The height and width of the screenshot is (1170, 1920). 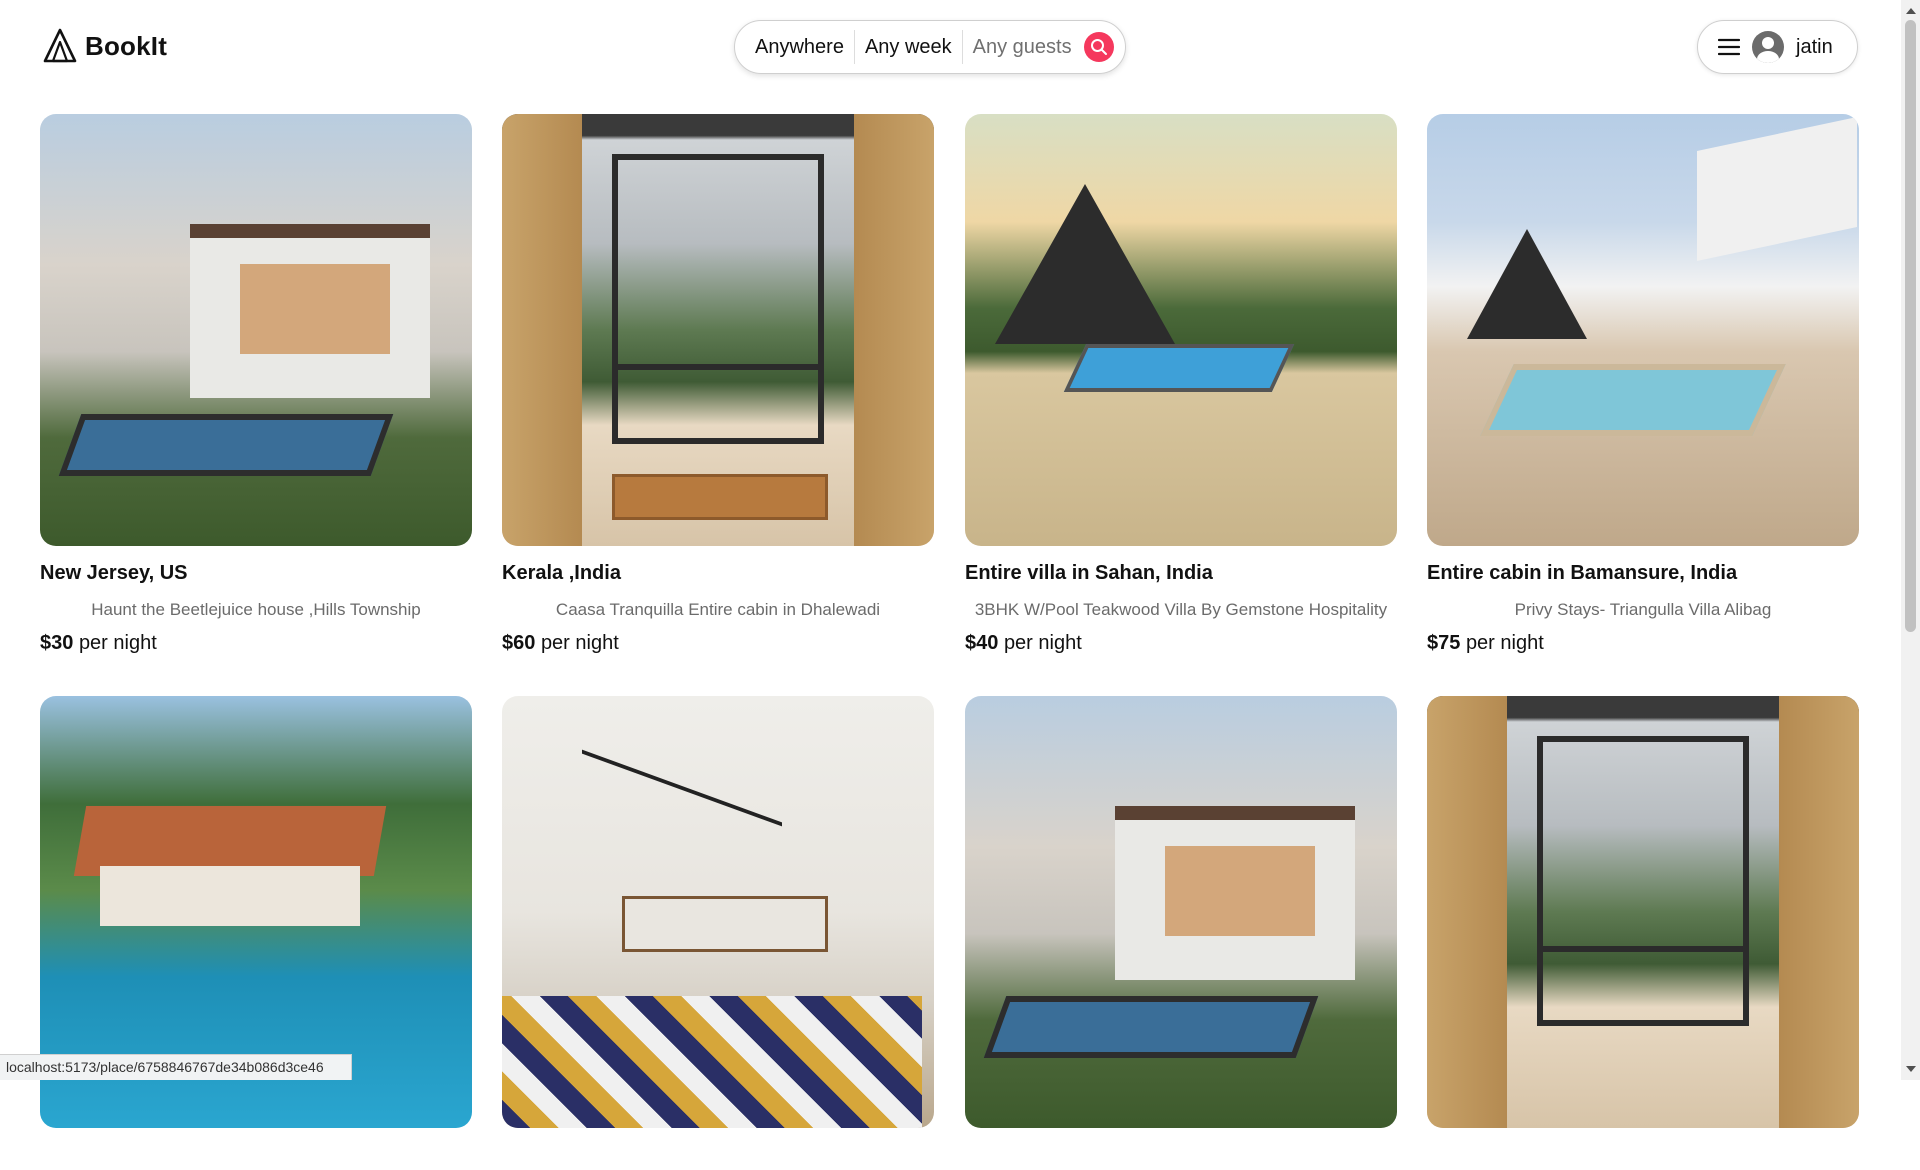 What do you see at coordinates (1814, 46) in the screenshot?
I see `user-name: jatin` at bounding box center [1814, 46].